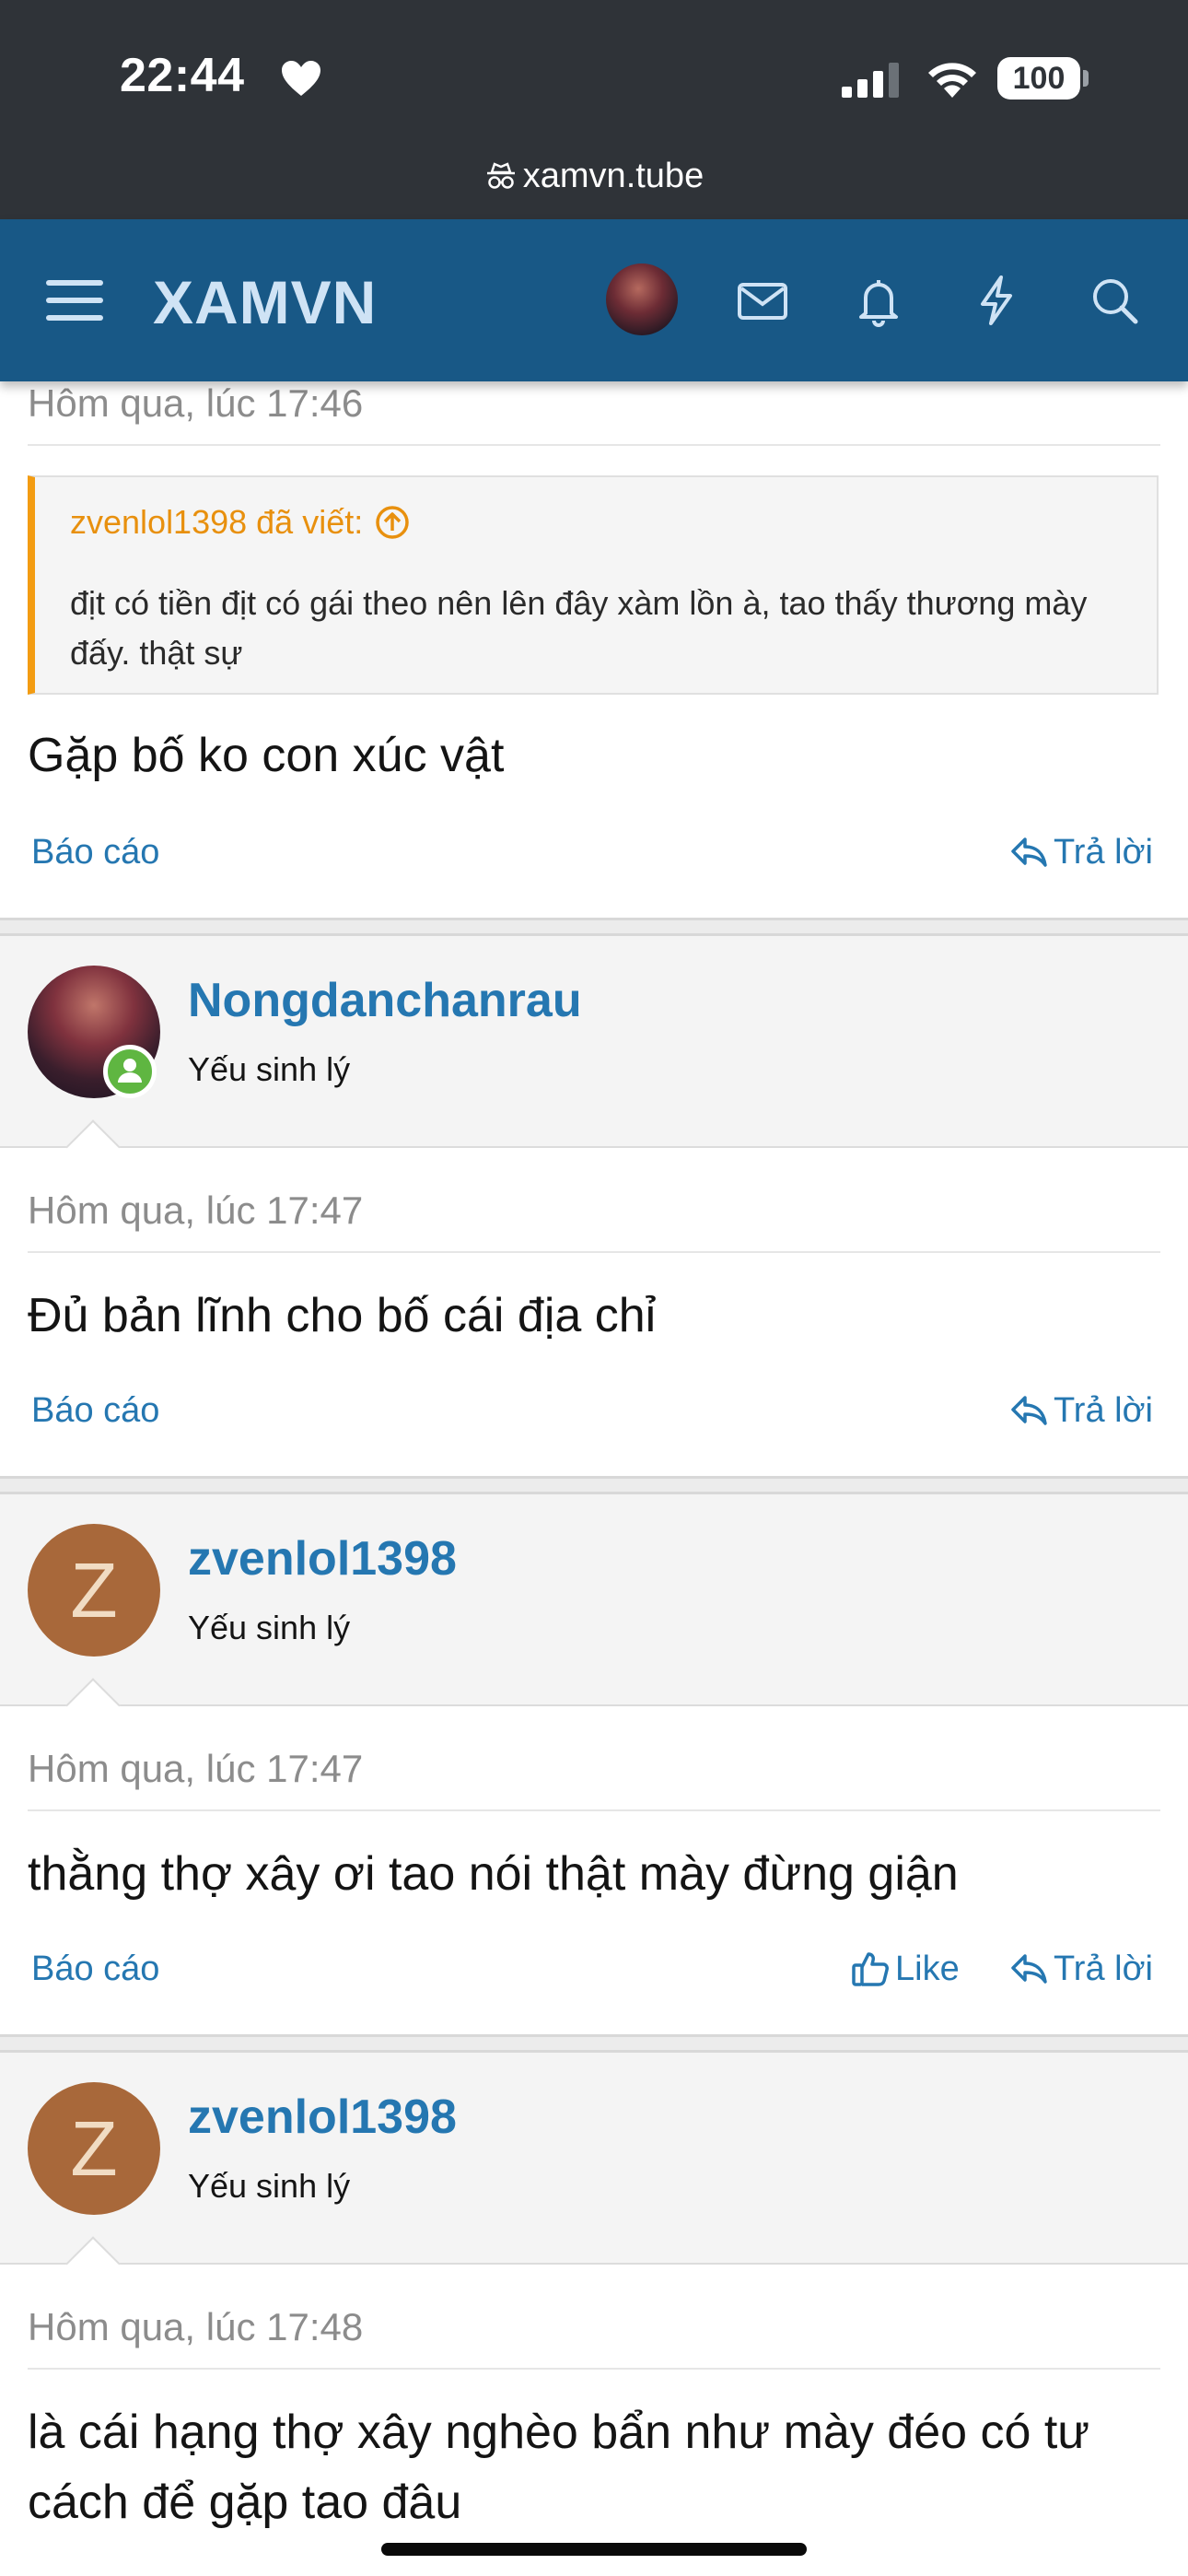 This screenshot has width=1188, height=2576. I want to click on like-label: Like, so click(927, 1969).